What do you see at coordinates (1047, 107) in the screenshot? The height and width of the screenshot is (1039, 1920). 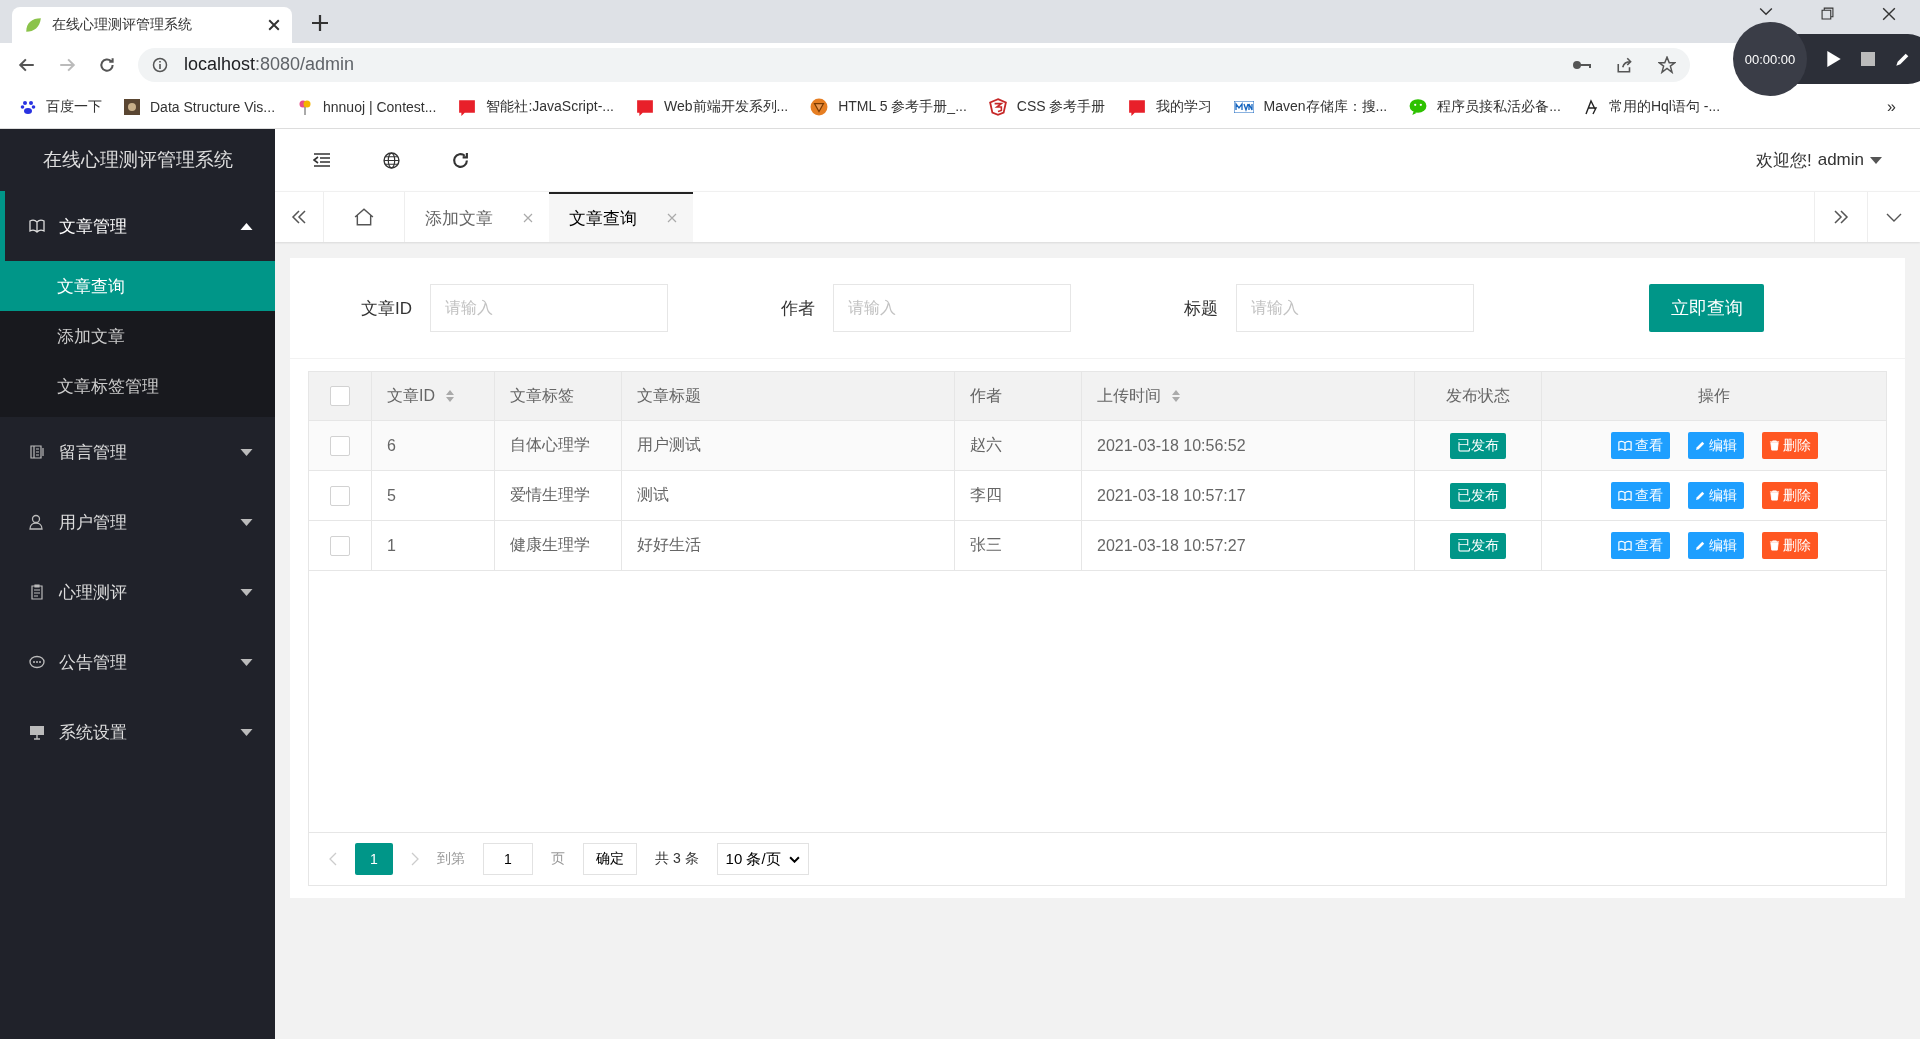 I see `bookmark-item: CSS 参考手册` at bounding box center [1047, 107].